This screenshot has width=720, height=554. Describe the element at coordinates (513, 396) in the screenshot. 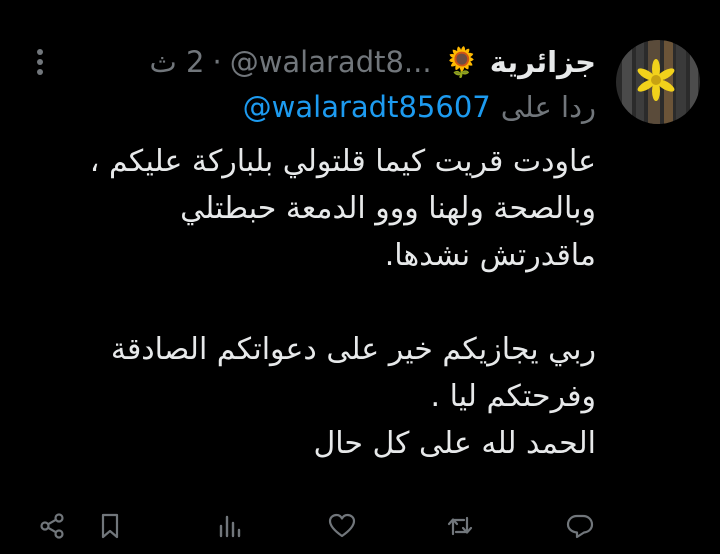

I see `tweet-line: وفرحتكم ليا .` at that location.